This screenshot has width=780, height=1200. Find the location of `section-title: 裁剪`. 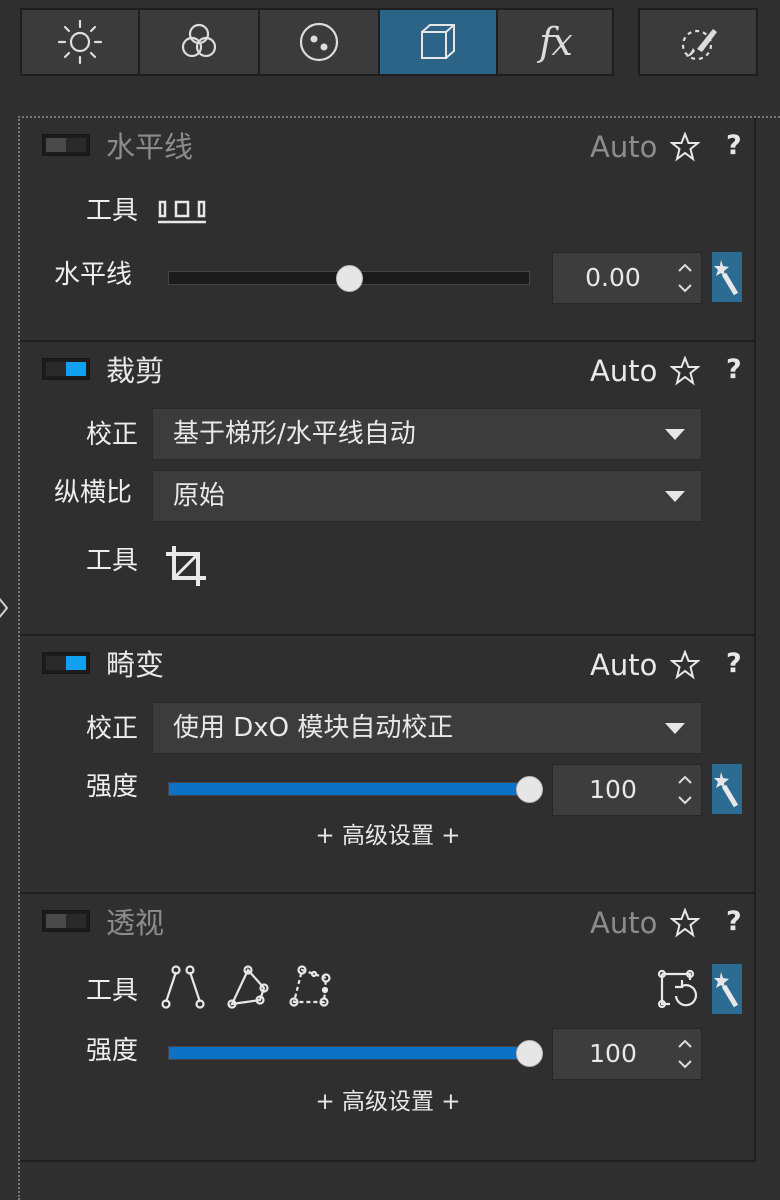

section-title: 裁剪 is located at coordinates (135, 371).